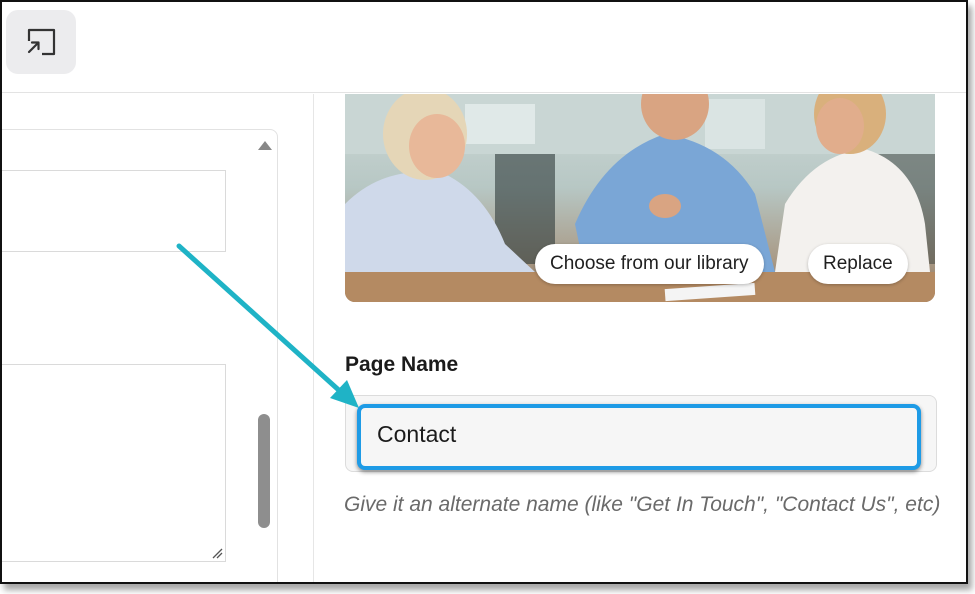 The height and width of the screenshot is (594, 975). What do you see at coordinates (265, 145) in the screenshot?
I see `scroll-up-arrow-icon` at bounding box center [265, 145].